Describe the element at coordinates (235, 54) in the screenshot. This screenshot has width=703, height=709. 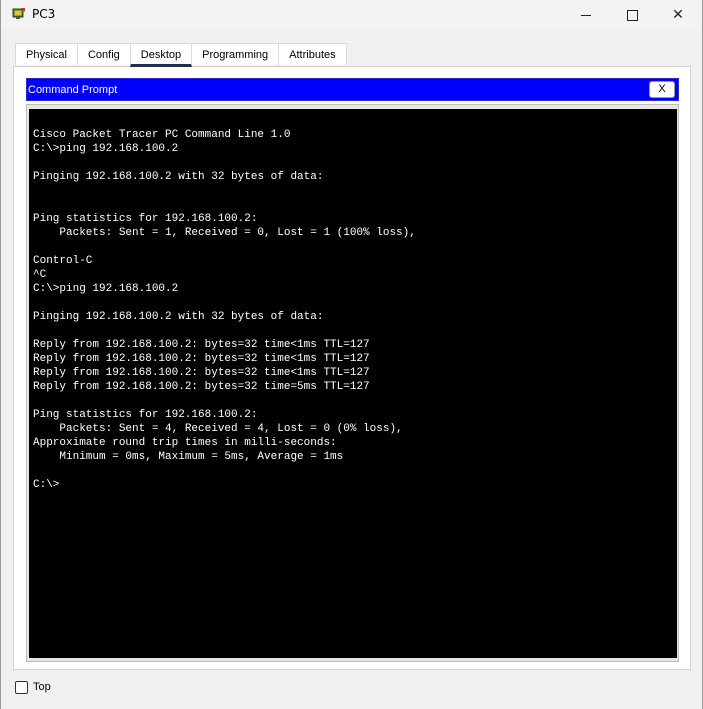
I see `tab-programming: Programming` at that location.